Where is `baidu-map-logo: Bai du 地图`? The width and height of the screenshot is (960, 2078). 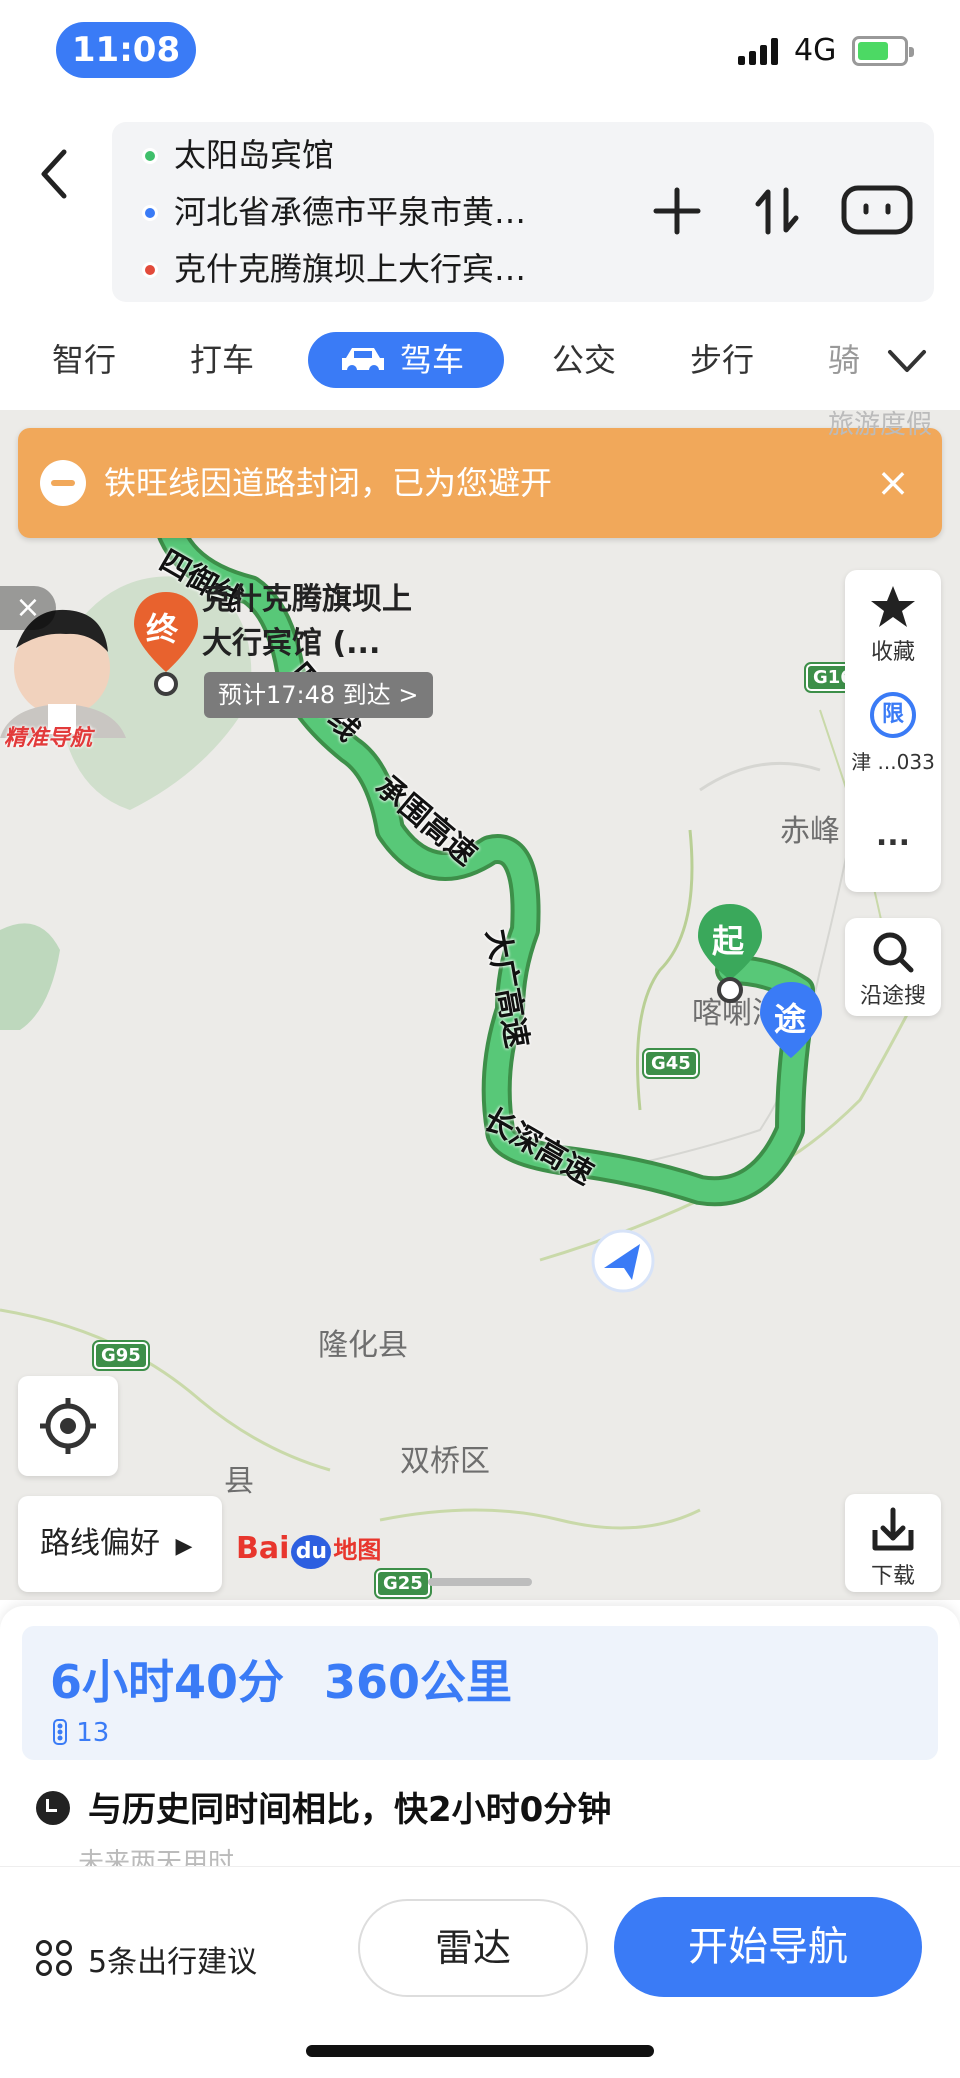 baidu-map-logo: Bai du 地图 is located at coordinates (308, 1549).